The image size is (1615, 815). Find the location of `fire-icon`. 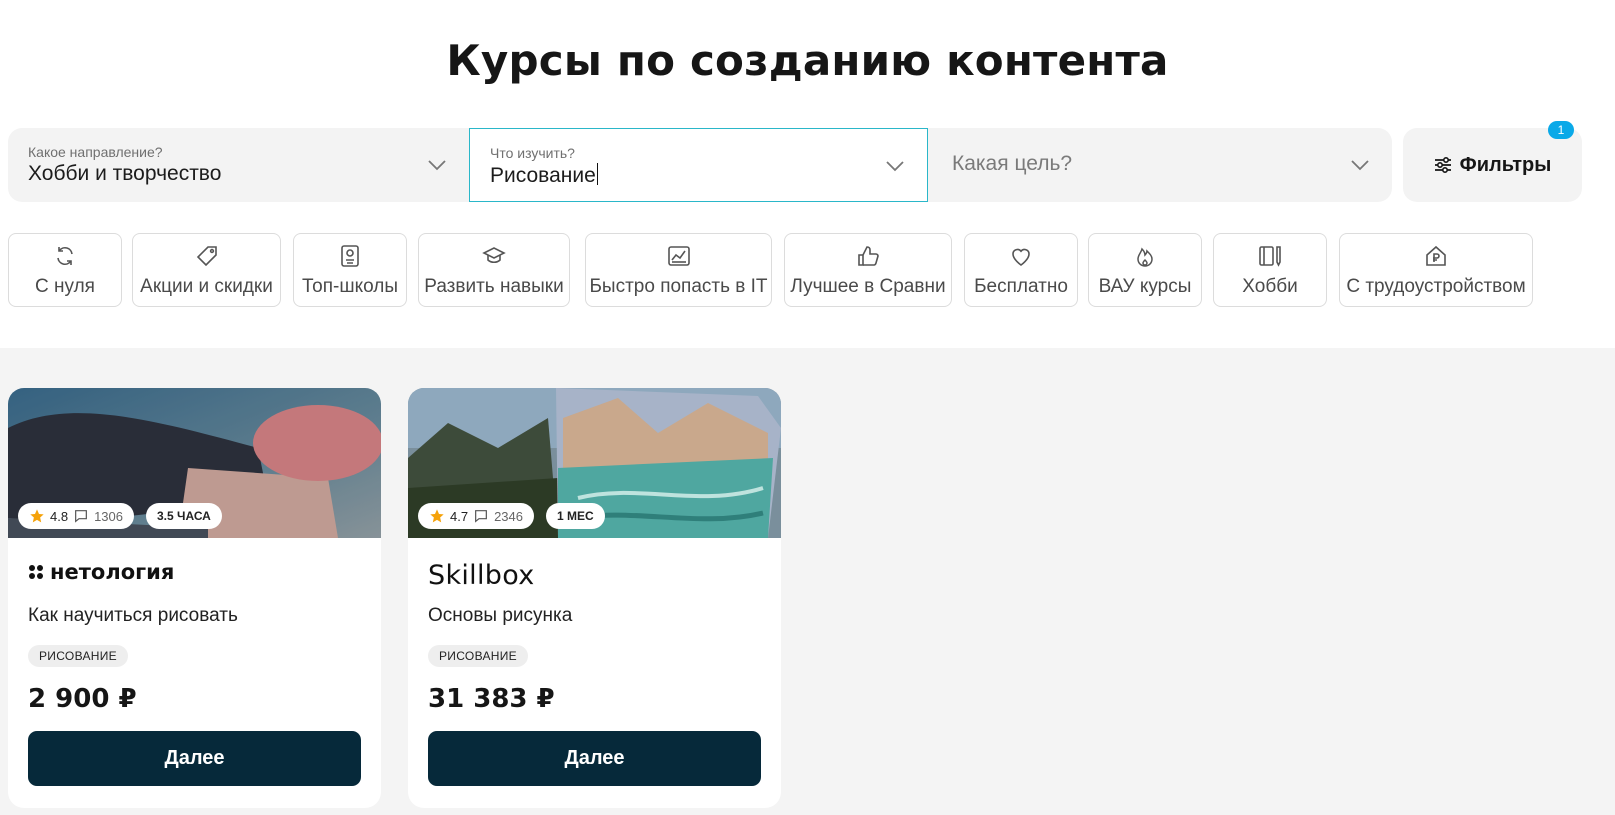

fire-icon is located at coordinates (1145, 257).